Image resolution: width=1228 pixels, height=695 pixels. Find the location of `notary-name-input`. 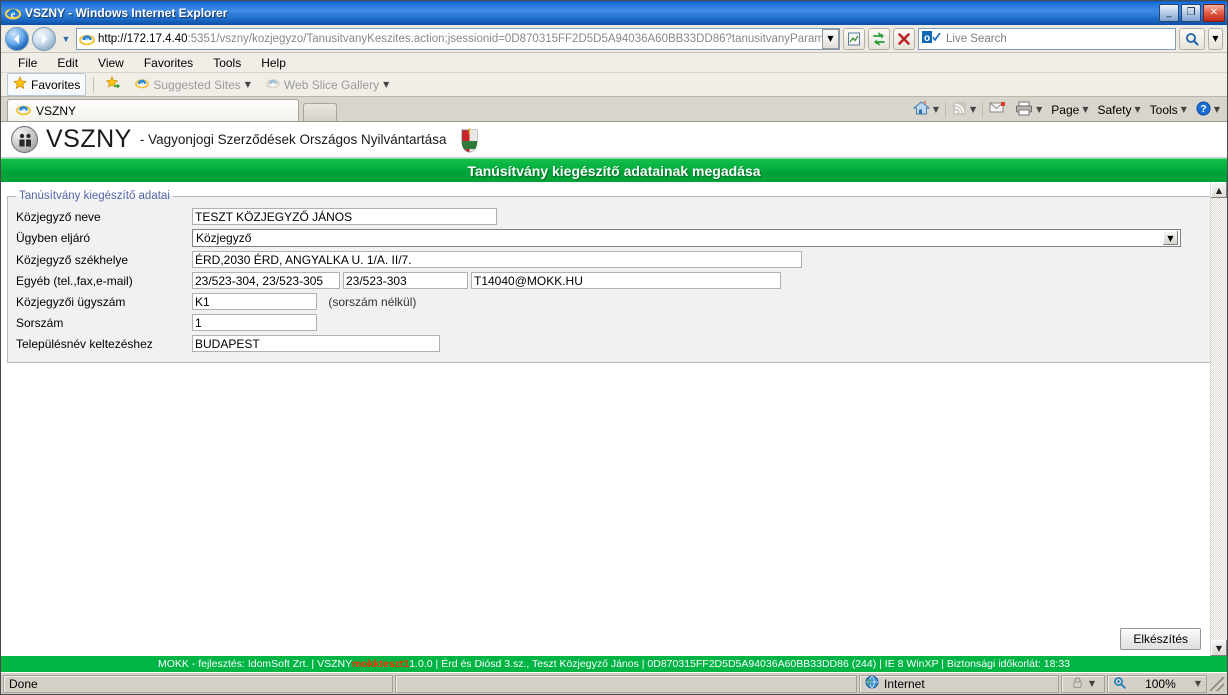

notary-name-input is located at coordinates (344, 216).